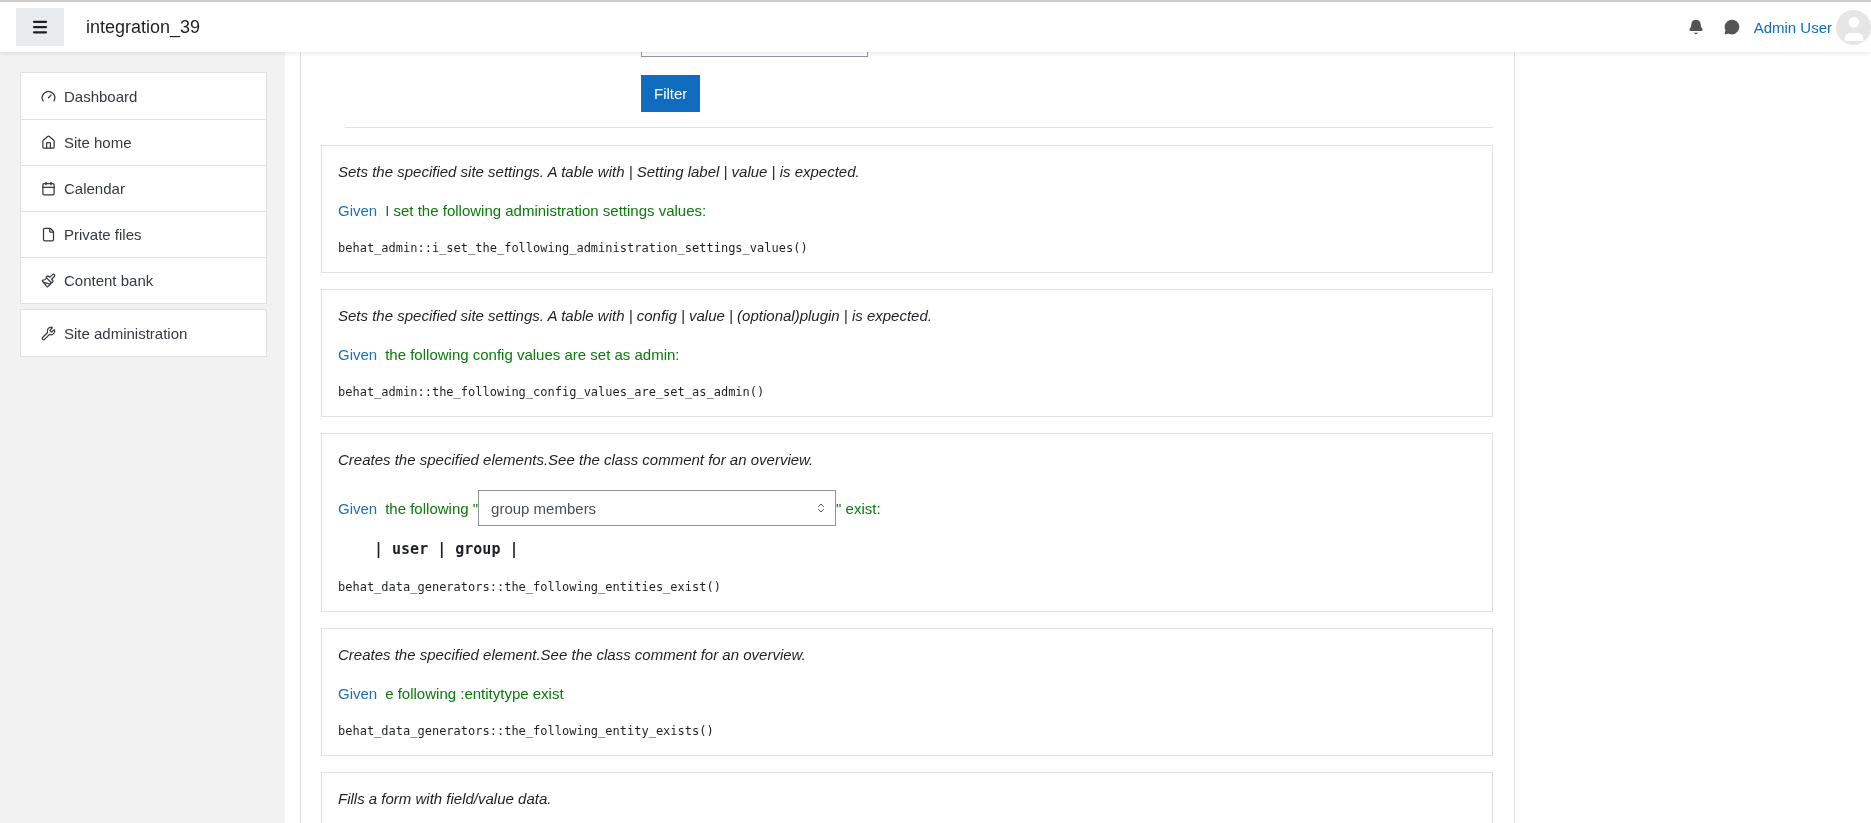 The image size is (1871, 823). I want to click on calendar-icon, so click(48, 188).